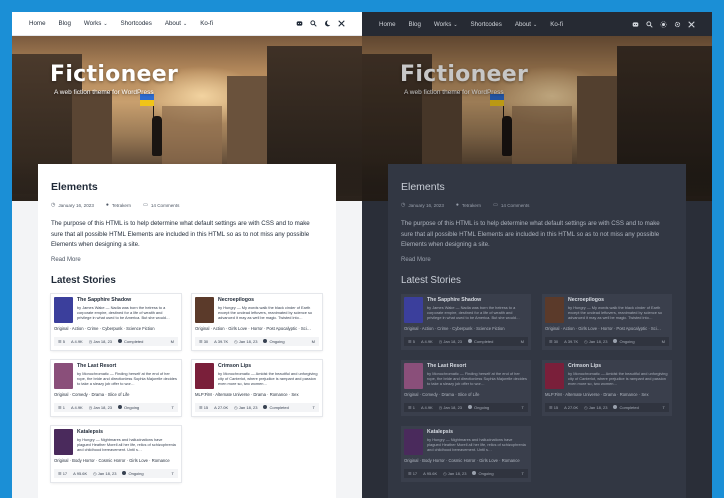 The height and width of the screenshot is (498, 724). I want to click on nav-about-label: About, so click(173, 23).